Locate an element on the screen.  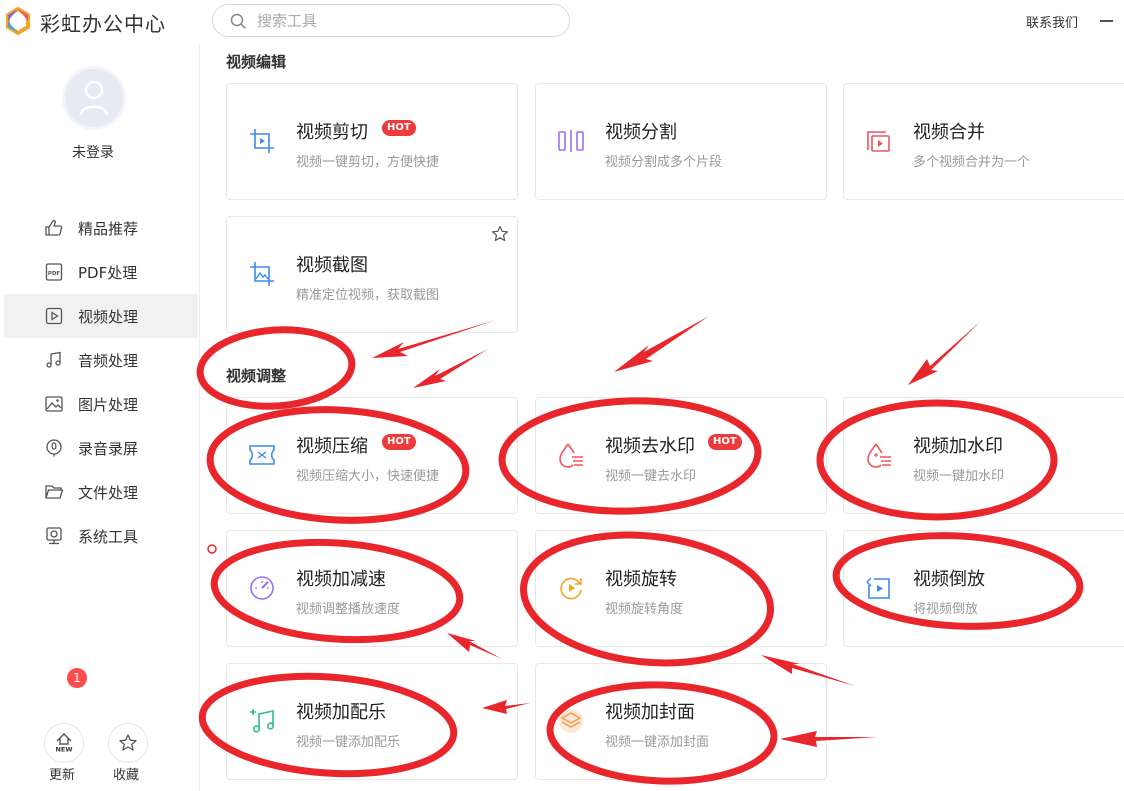
user-icon is located at coordinates (94, 98).